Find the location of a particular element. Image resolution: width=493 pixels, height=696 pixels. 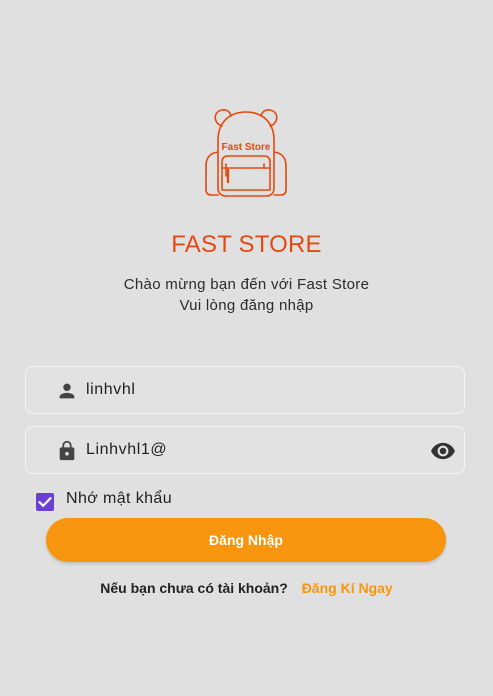

login-prompt-text: Vui lòng đăng nhập is located at coordinates (246, 305).